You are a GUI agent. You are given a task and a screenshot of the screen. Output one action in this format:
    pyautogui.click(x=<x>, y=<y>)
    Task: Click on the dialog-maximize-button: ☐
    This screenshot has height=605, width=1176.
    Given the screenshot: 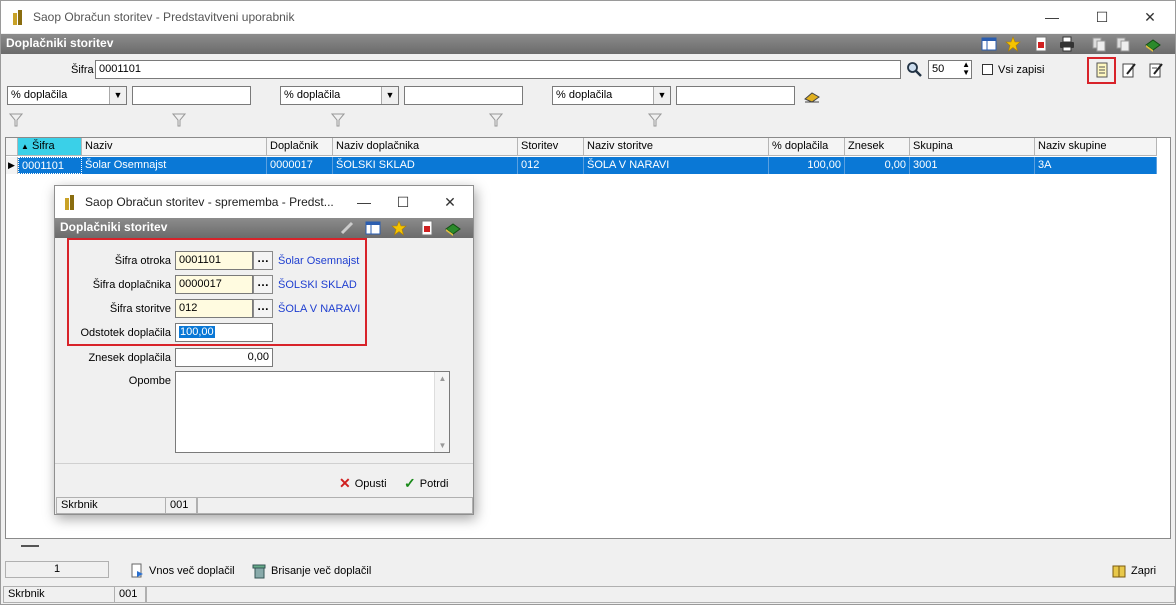 What is the action you would take?
    pyautogui.click(x=403, y=202)
    